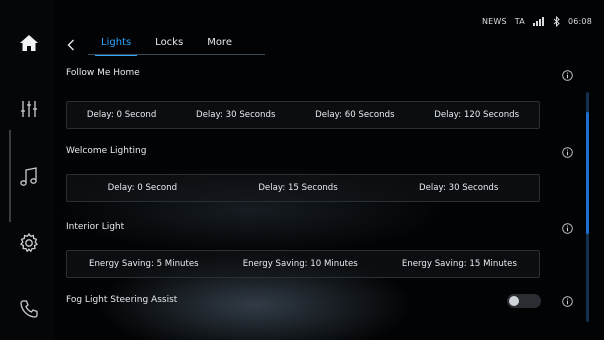  I want to click on equalizer-icon, so click(29, 109).